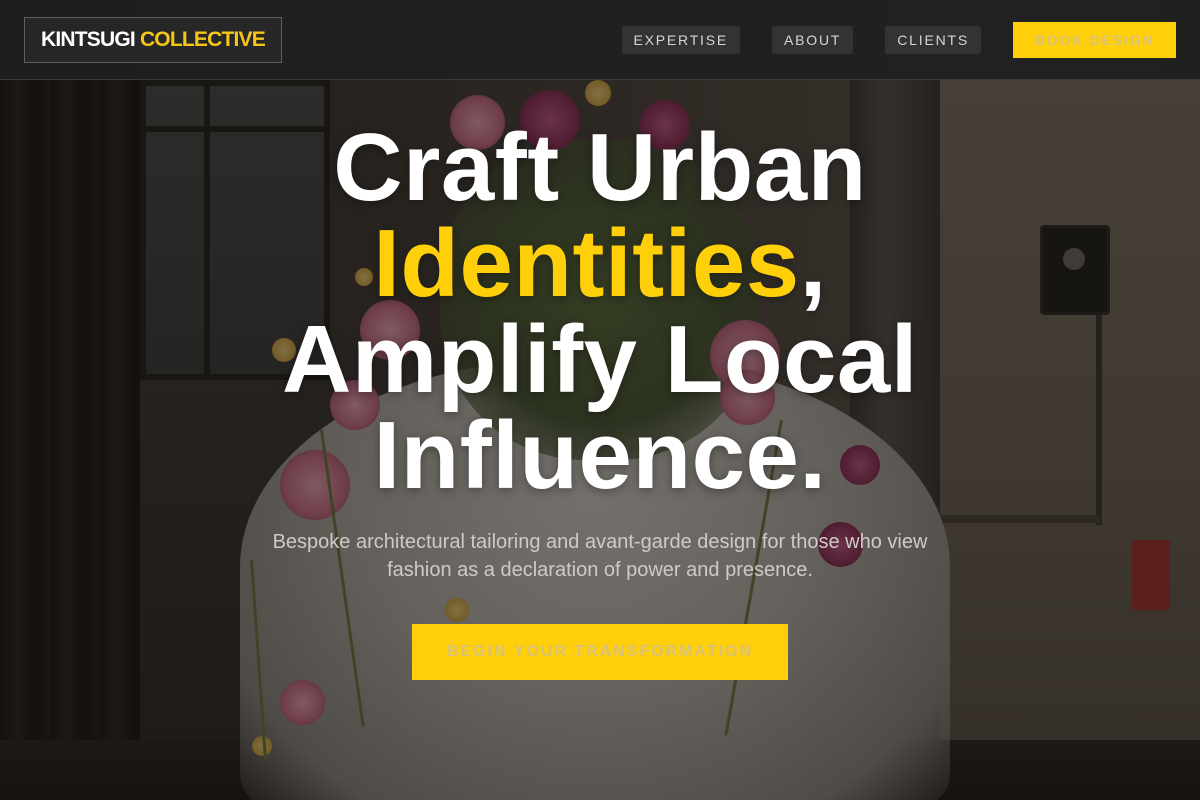  I want to click on book-design-button: BOOK DESIGN, so click(1094, 39).